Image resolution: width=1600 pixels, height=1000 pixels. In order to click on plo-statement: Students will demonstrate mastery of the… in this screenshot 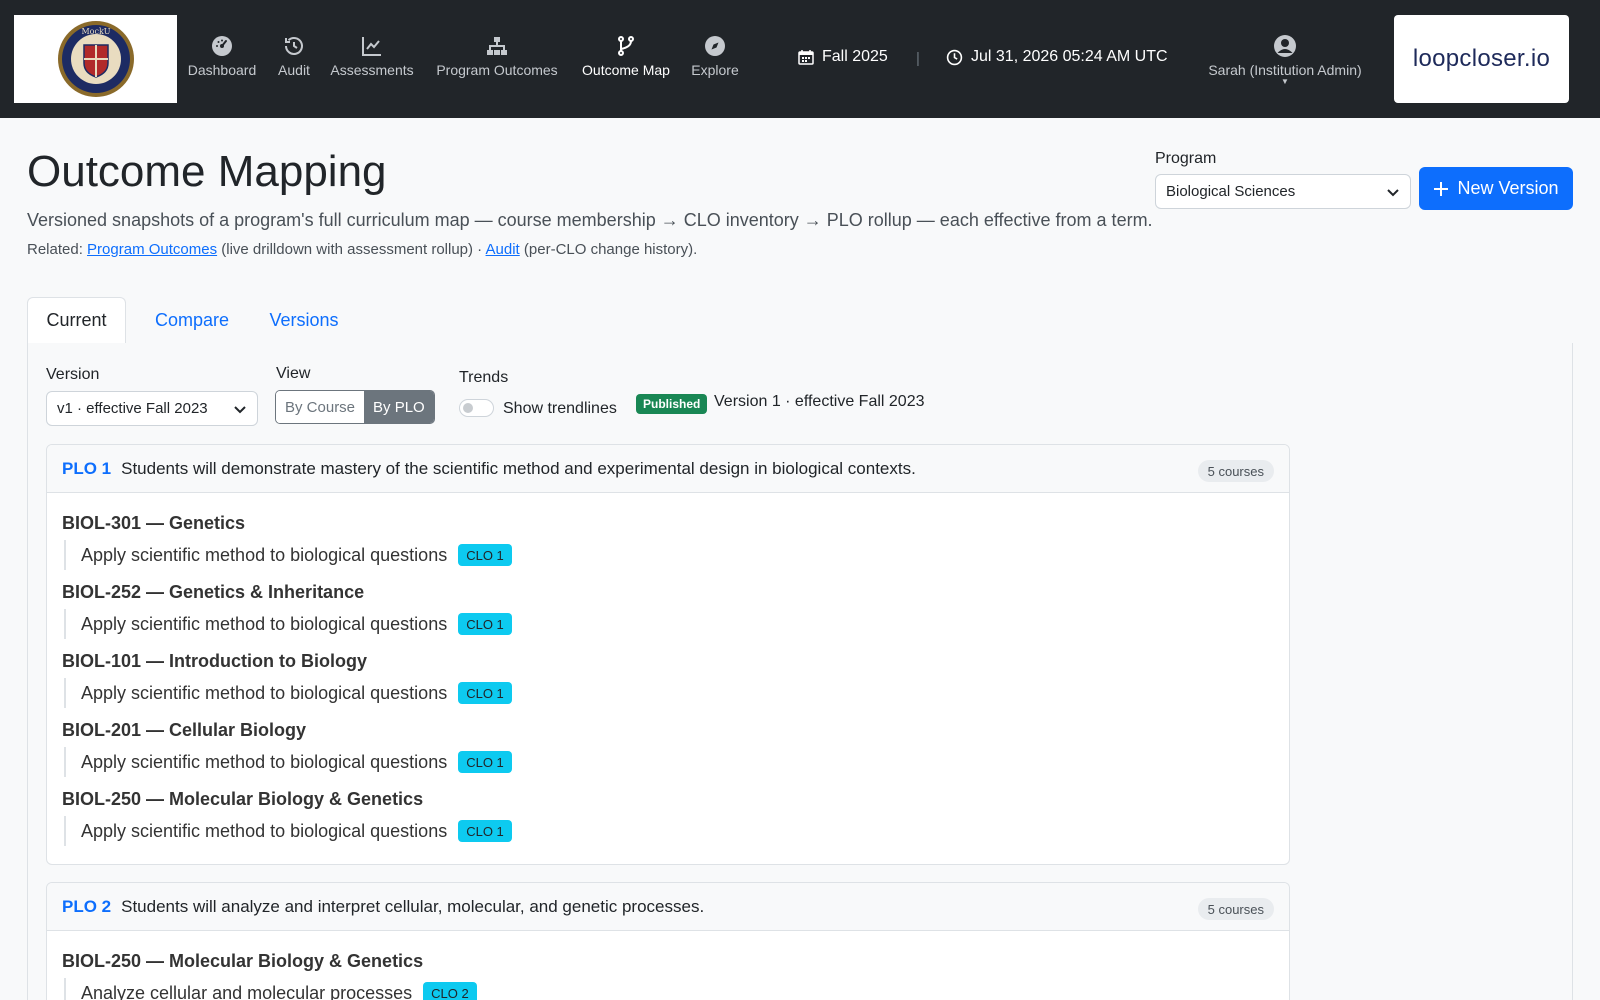, I will do `click(518, 468)`.